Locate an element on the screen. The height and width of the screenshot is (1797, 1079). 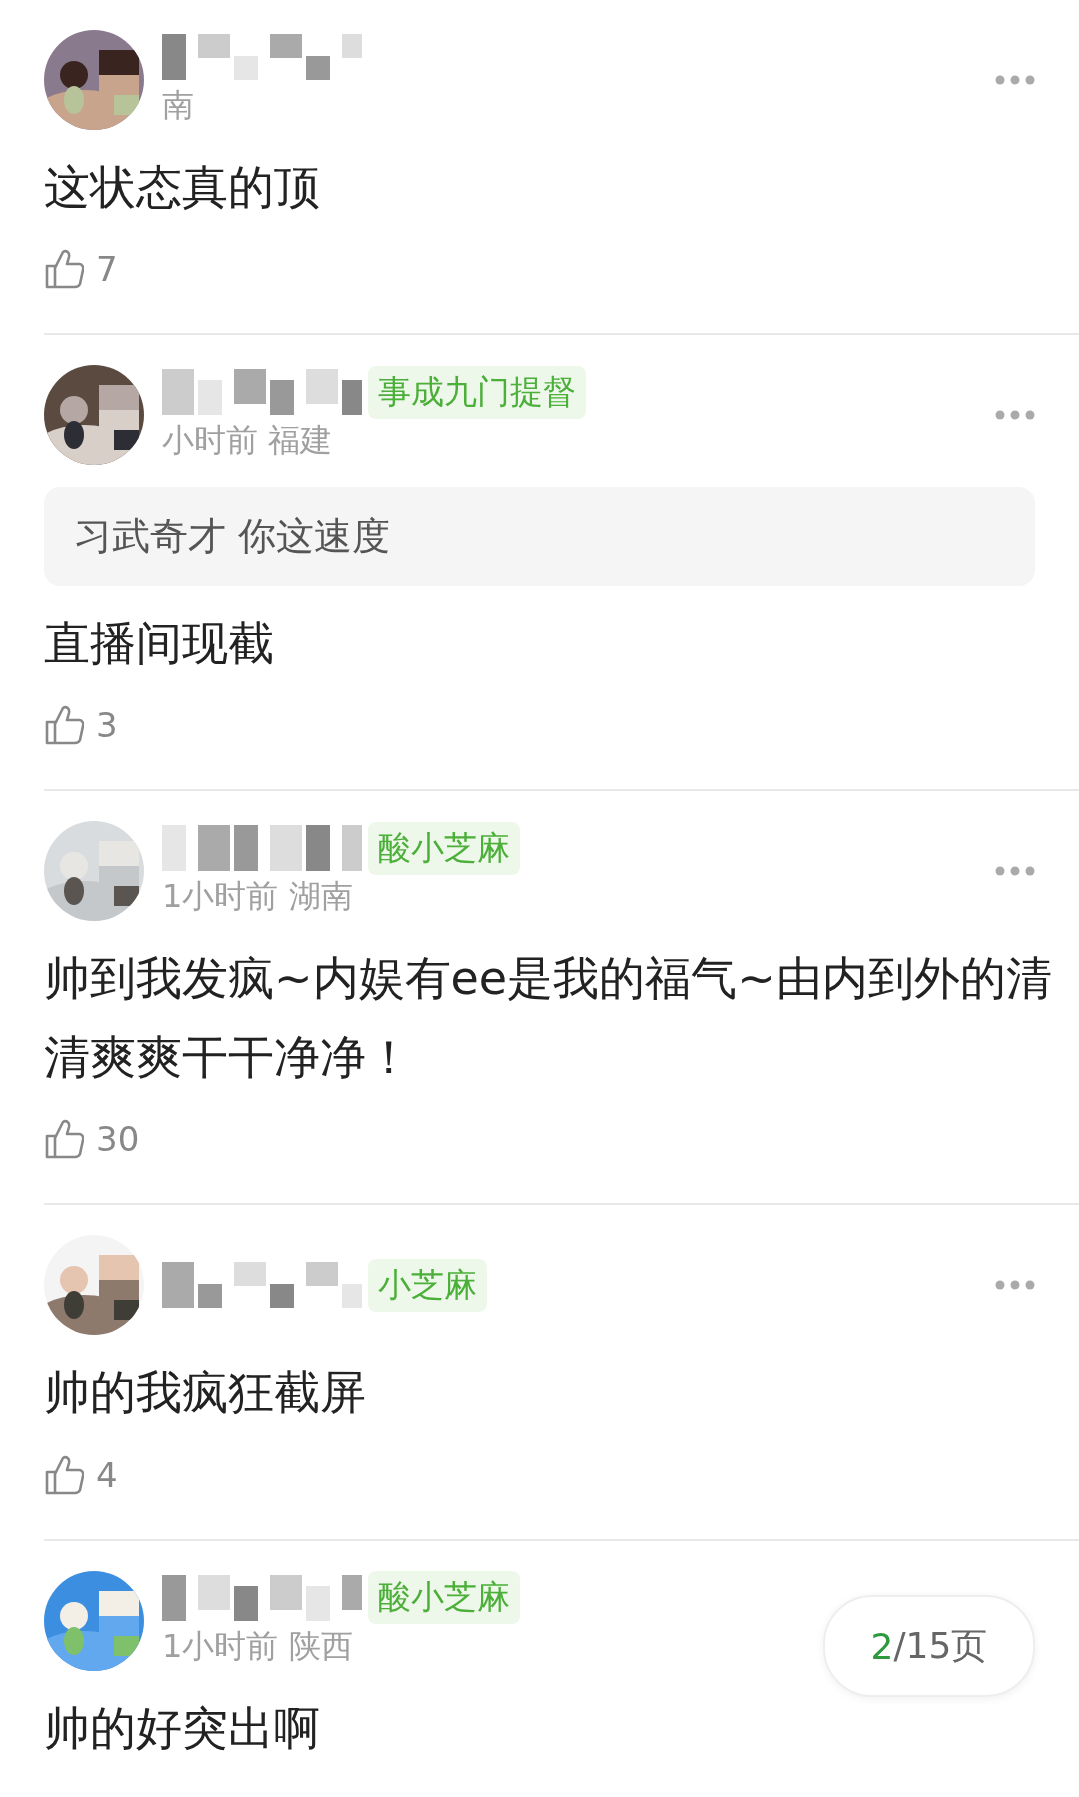
comment-text: 帅的好突出啊 is located at coordinates (182, 1728).